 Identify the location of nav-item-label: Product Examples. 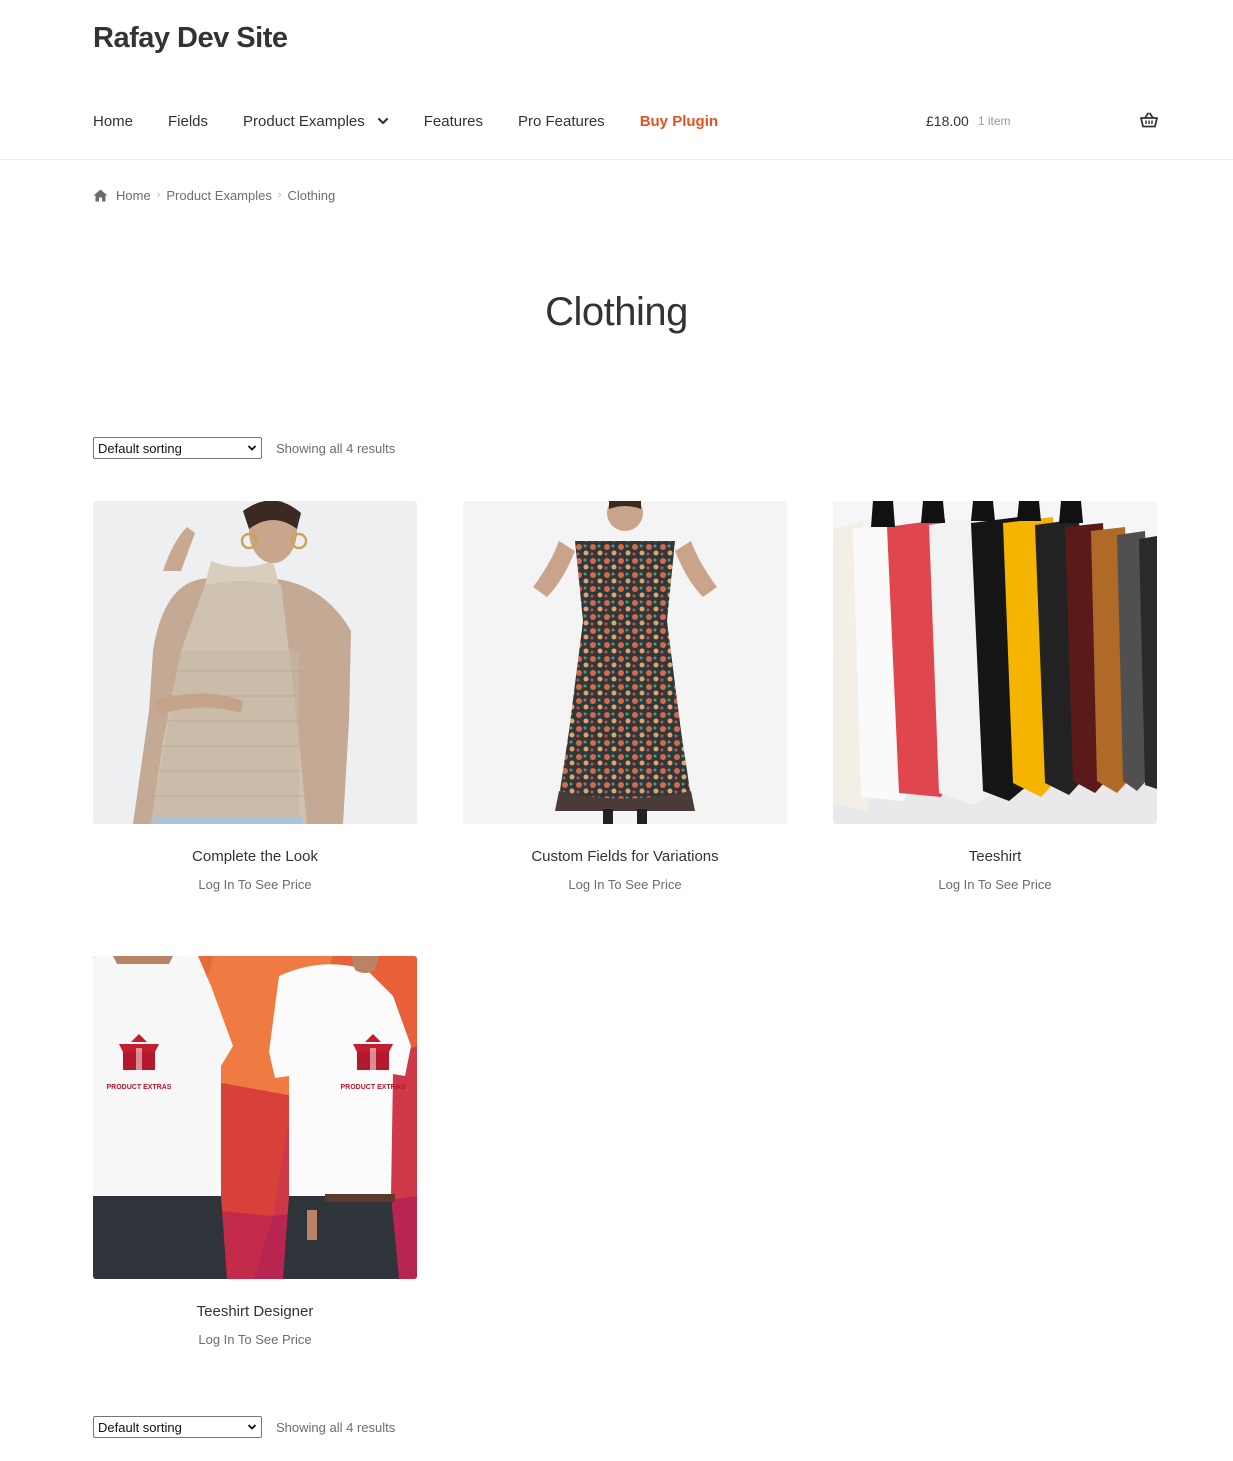
(304, 121).